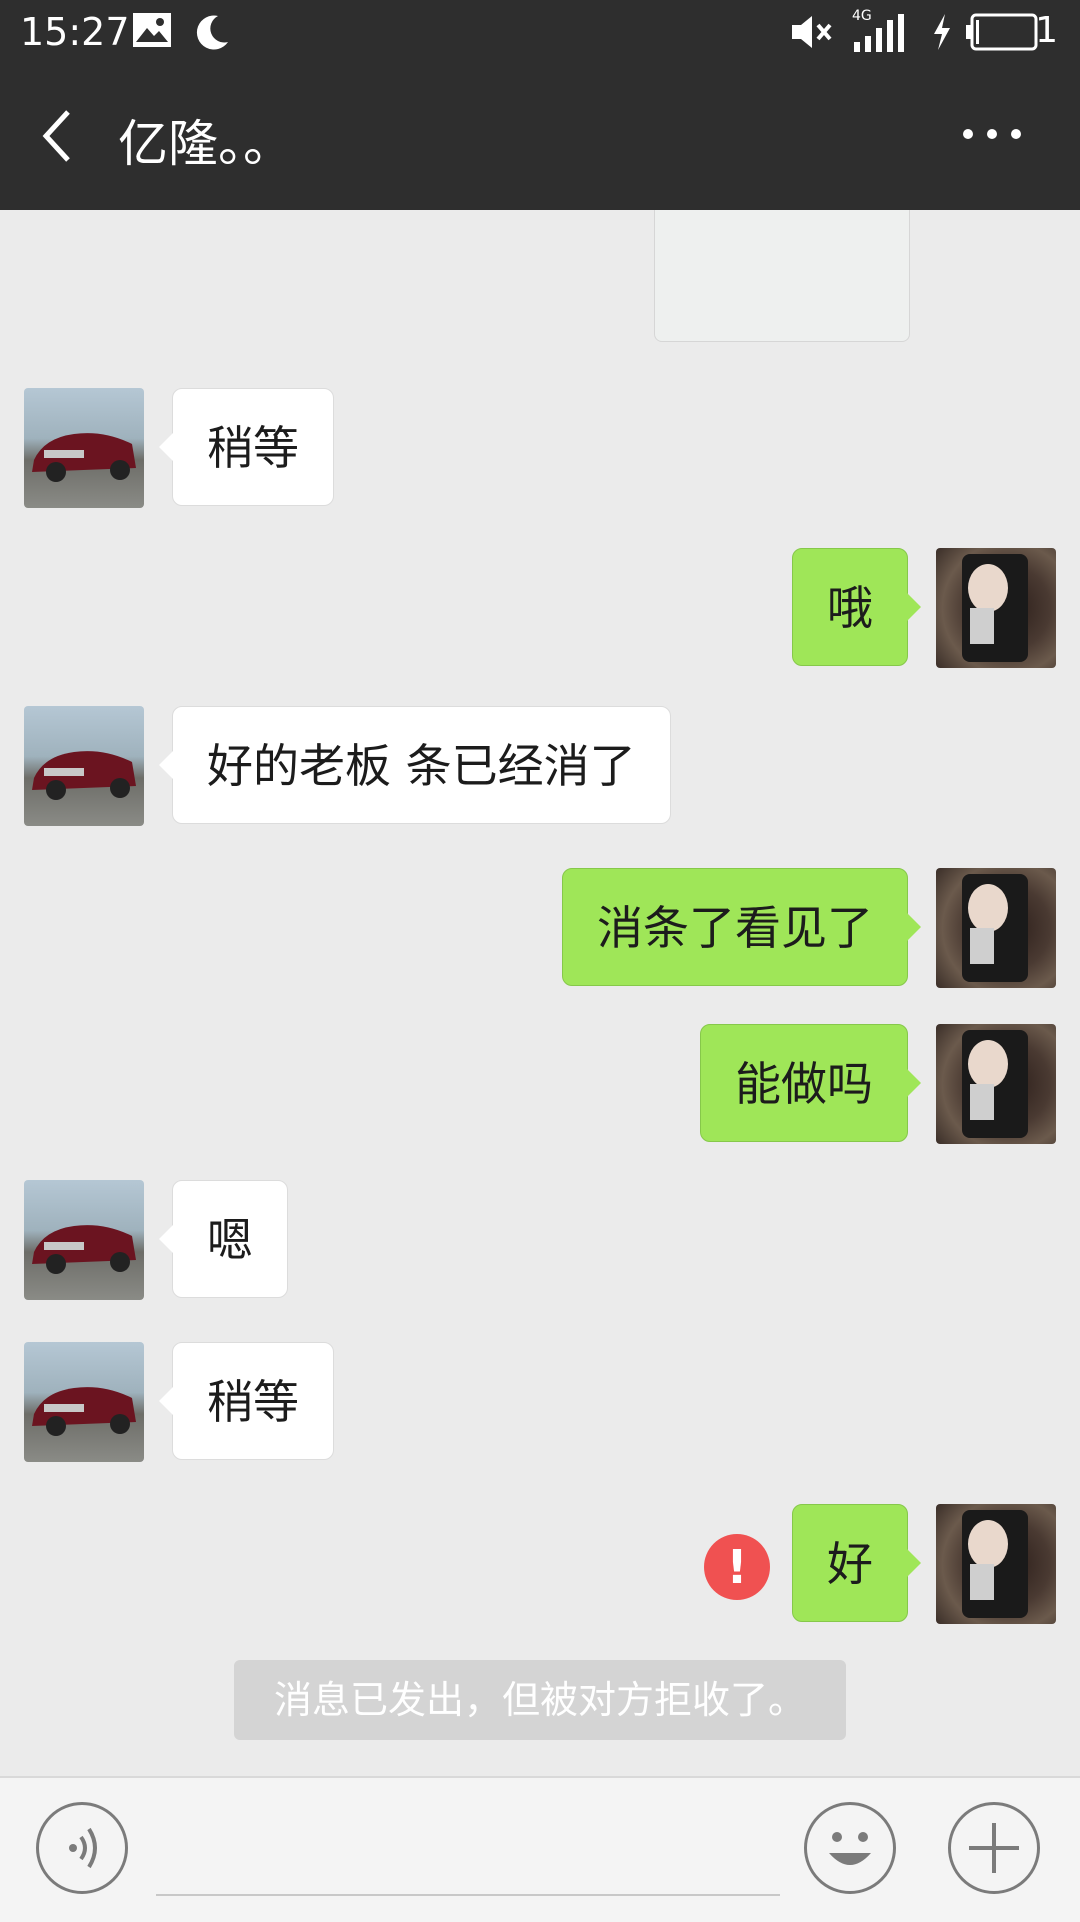 This screenshot has height=1922, width=1080. What do you see at coordinates (415, 765) in the screenshot?
I see `message-bubble-received: 好的老板 条已经消了` at bounding box center [415, 765].